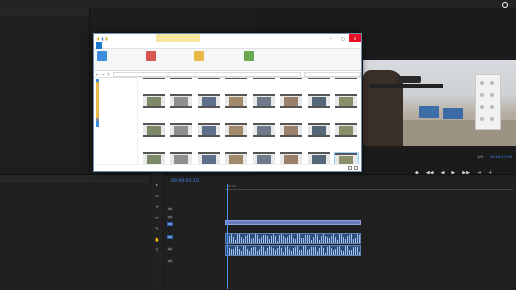  I want to click on timeline-timecode: 00:00:01:15, so click(185, 181).